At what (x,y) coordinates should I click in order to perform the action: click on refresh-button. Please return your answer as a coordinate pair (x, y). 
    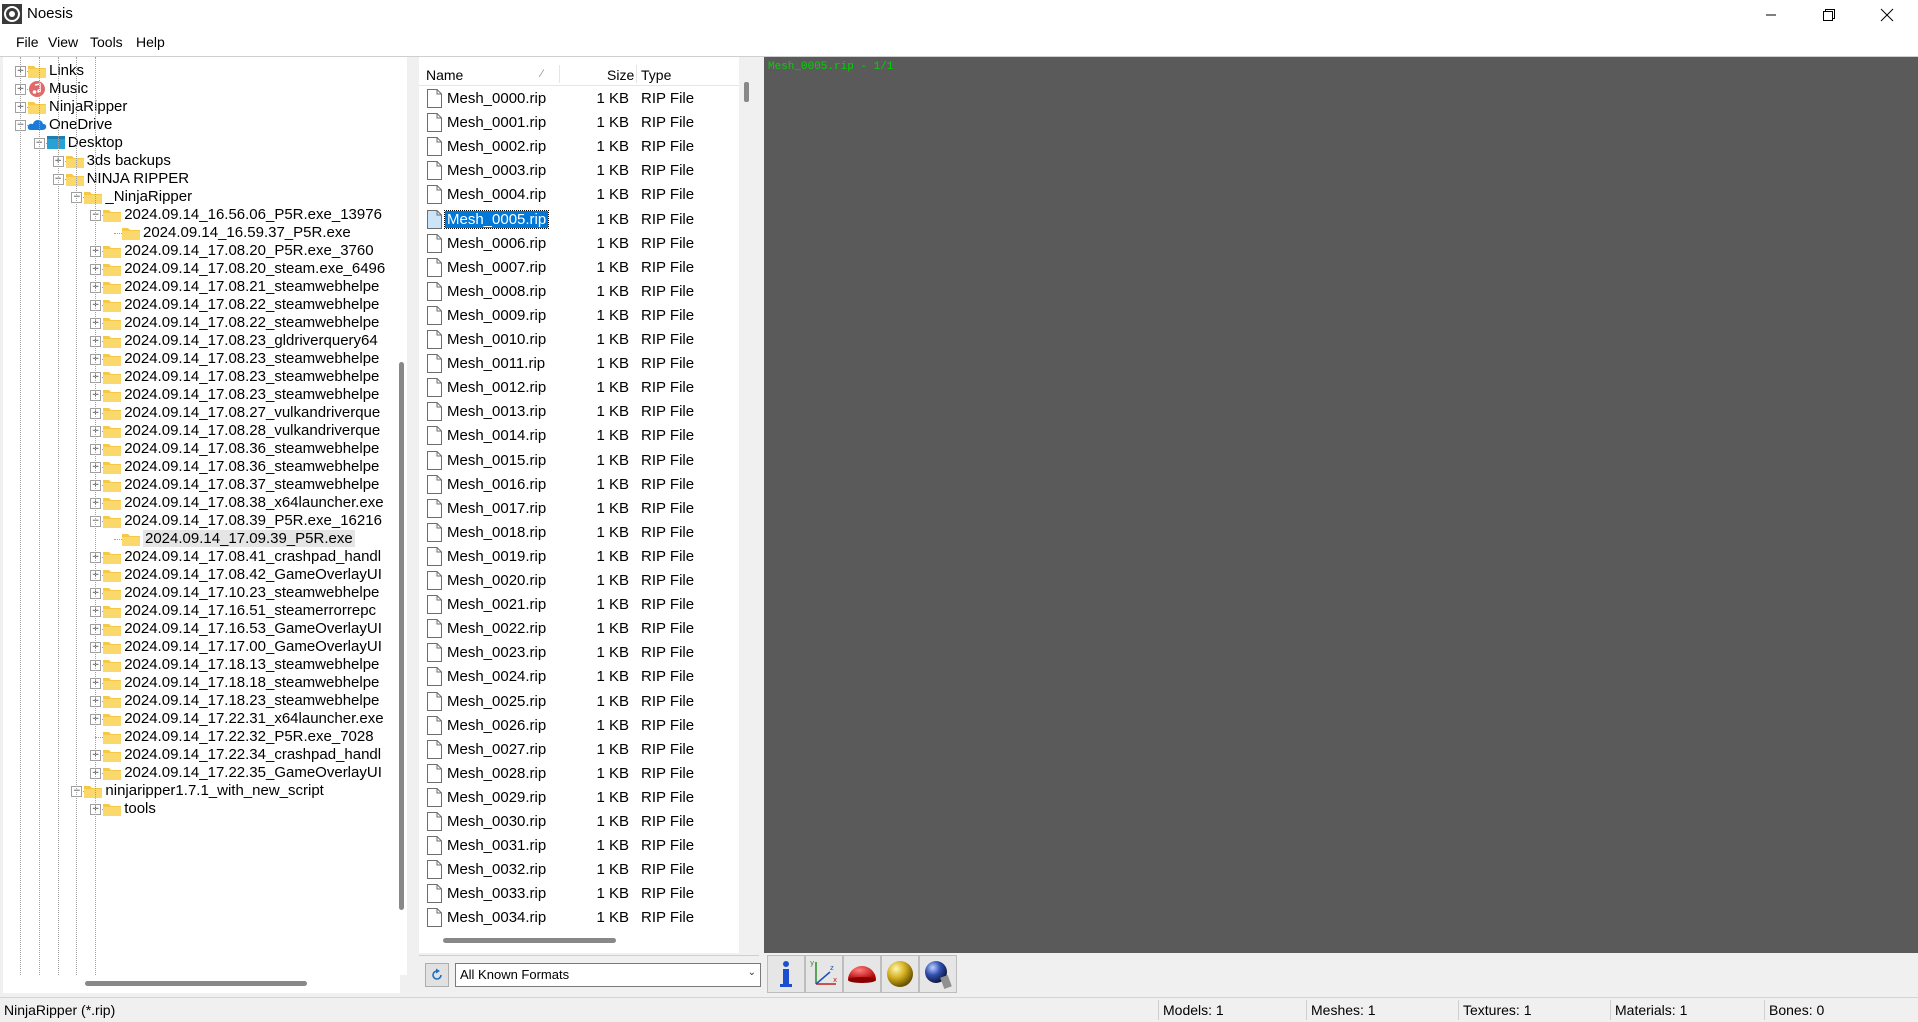
    Looking at the image, I should click on (437, 975).